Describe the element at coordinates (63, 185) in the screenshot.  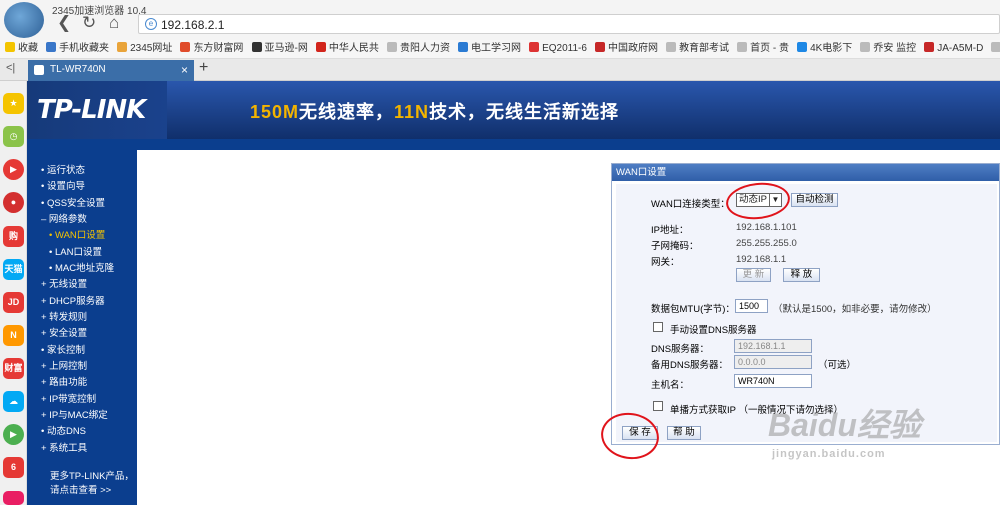
I see `nav-wizard: • 设置向导` at that location.